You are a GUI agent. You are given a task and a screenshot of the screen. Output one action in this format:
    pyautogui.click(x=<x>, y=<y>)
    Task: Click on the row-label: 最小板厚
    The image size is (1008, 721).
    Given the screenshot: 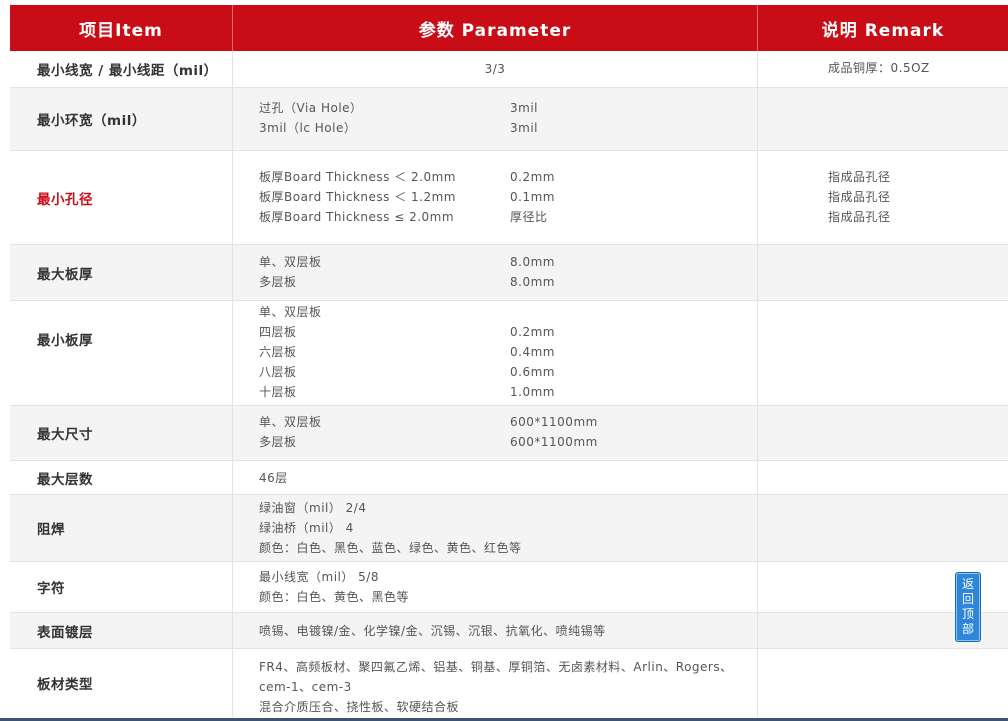 What is the action you would take?
    pyautogui.click(x=65, y=341)
    